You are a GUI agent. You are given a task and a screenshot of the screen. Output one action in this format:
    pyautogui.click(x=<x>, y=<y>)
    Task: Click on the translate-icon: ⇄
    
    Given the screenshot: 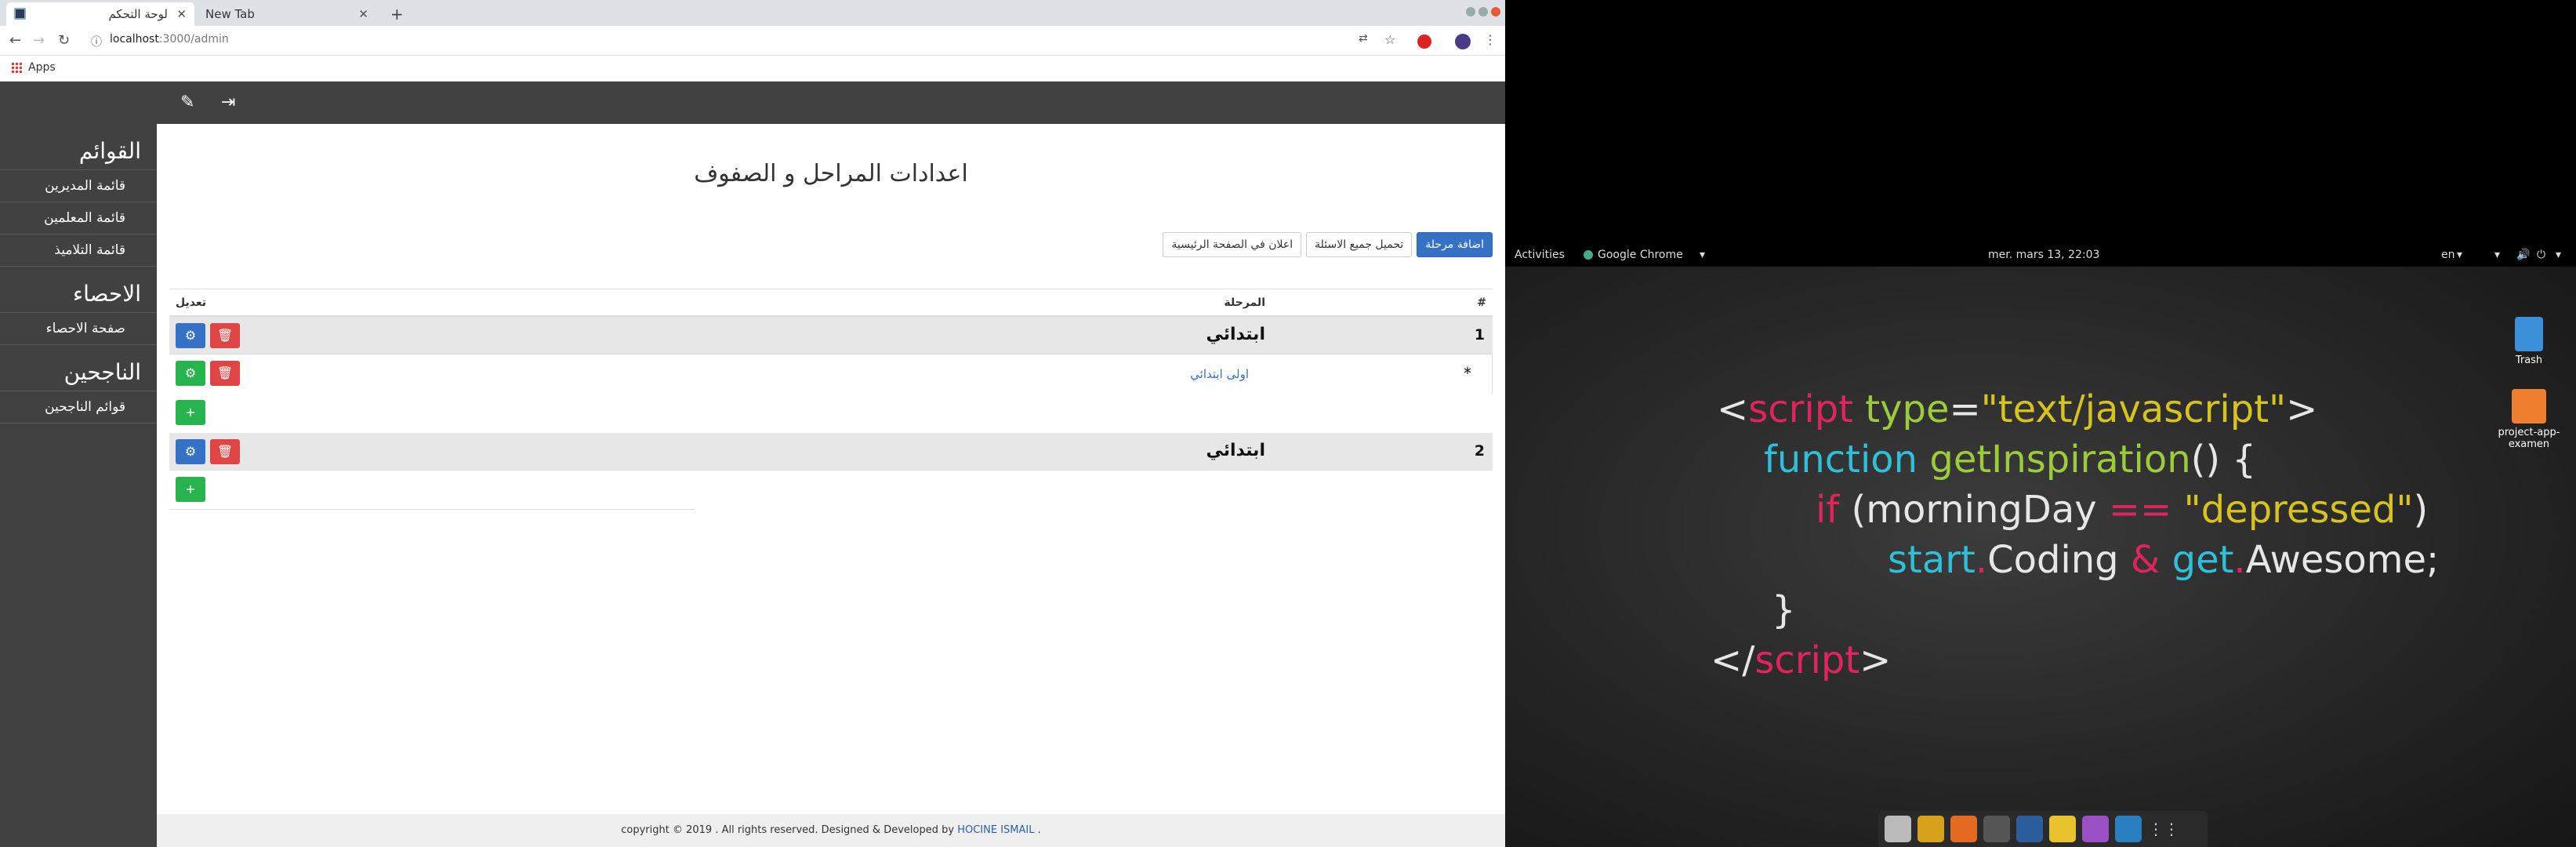 What is the action you would take?
    pyautogui.click(x=1364, y=38)
    